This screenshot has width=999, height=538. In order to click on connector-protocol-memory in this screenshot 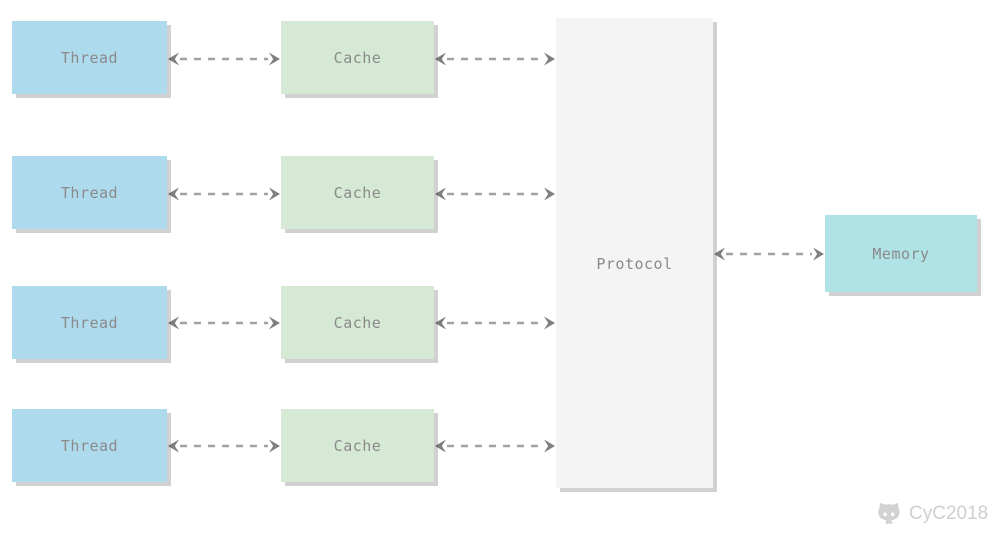, I will do `click(769, 254)`.